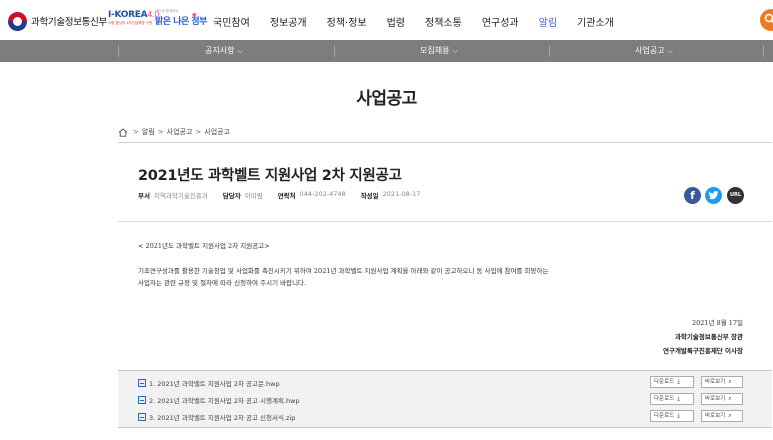 The image size is (773, 440). I want to click on breadcrumb-item: 알림, so click(148, 132).